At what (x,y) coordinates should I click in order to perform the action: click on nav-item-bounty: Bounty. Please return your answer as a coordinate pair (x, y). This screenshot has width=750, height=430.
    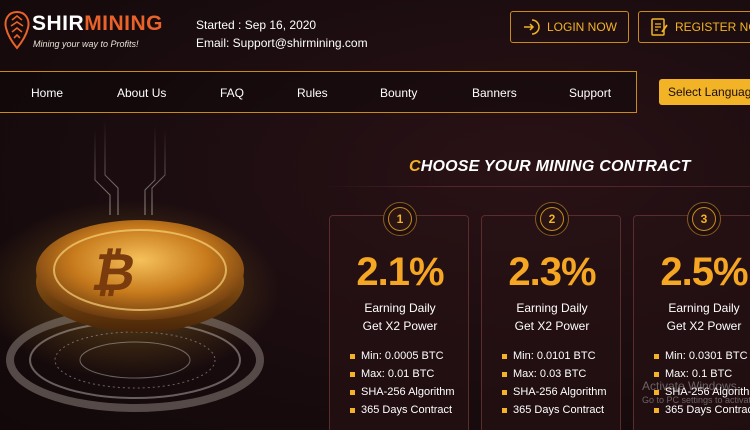
    Looking at the image, I should click on (398, 93).